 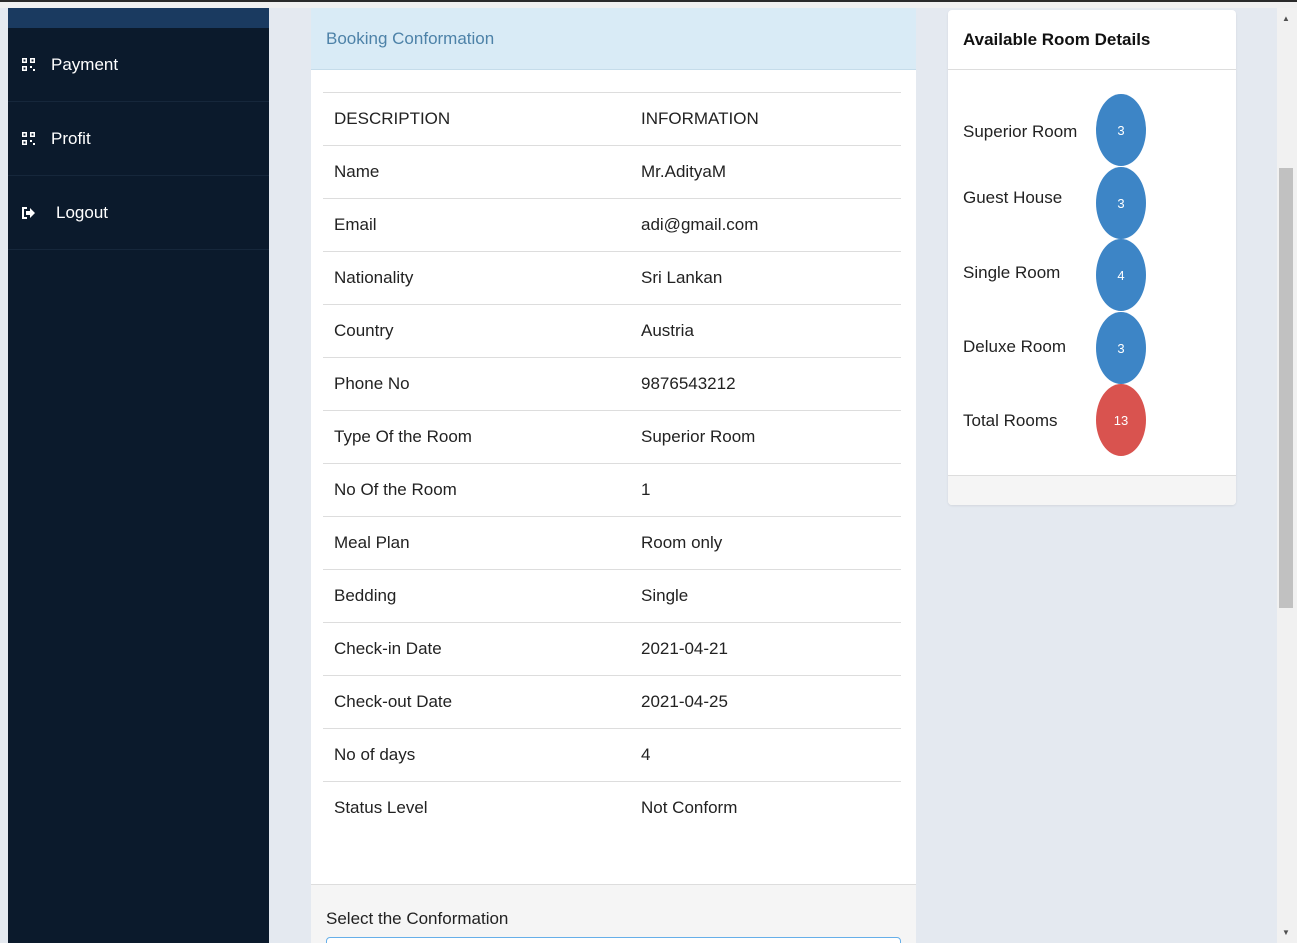 I want to click on room-label: Superior Room, so click(x=1020, y=131).